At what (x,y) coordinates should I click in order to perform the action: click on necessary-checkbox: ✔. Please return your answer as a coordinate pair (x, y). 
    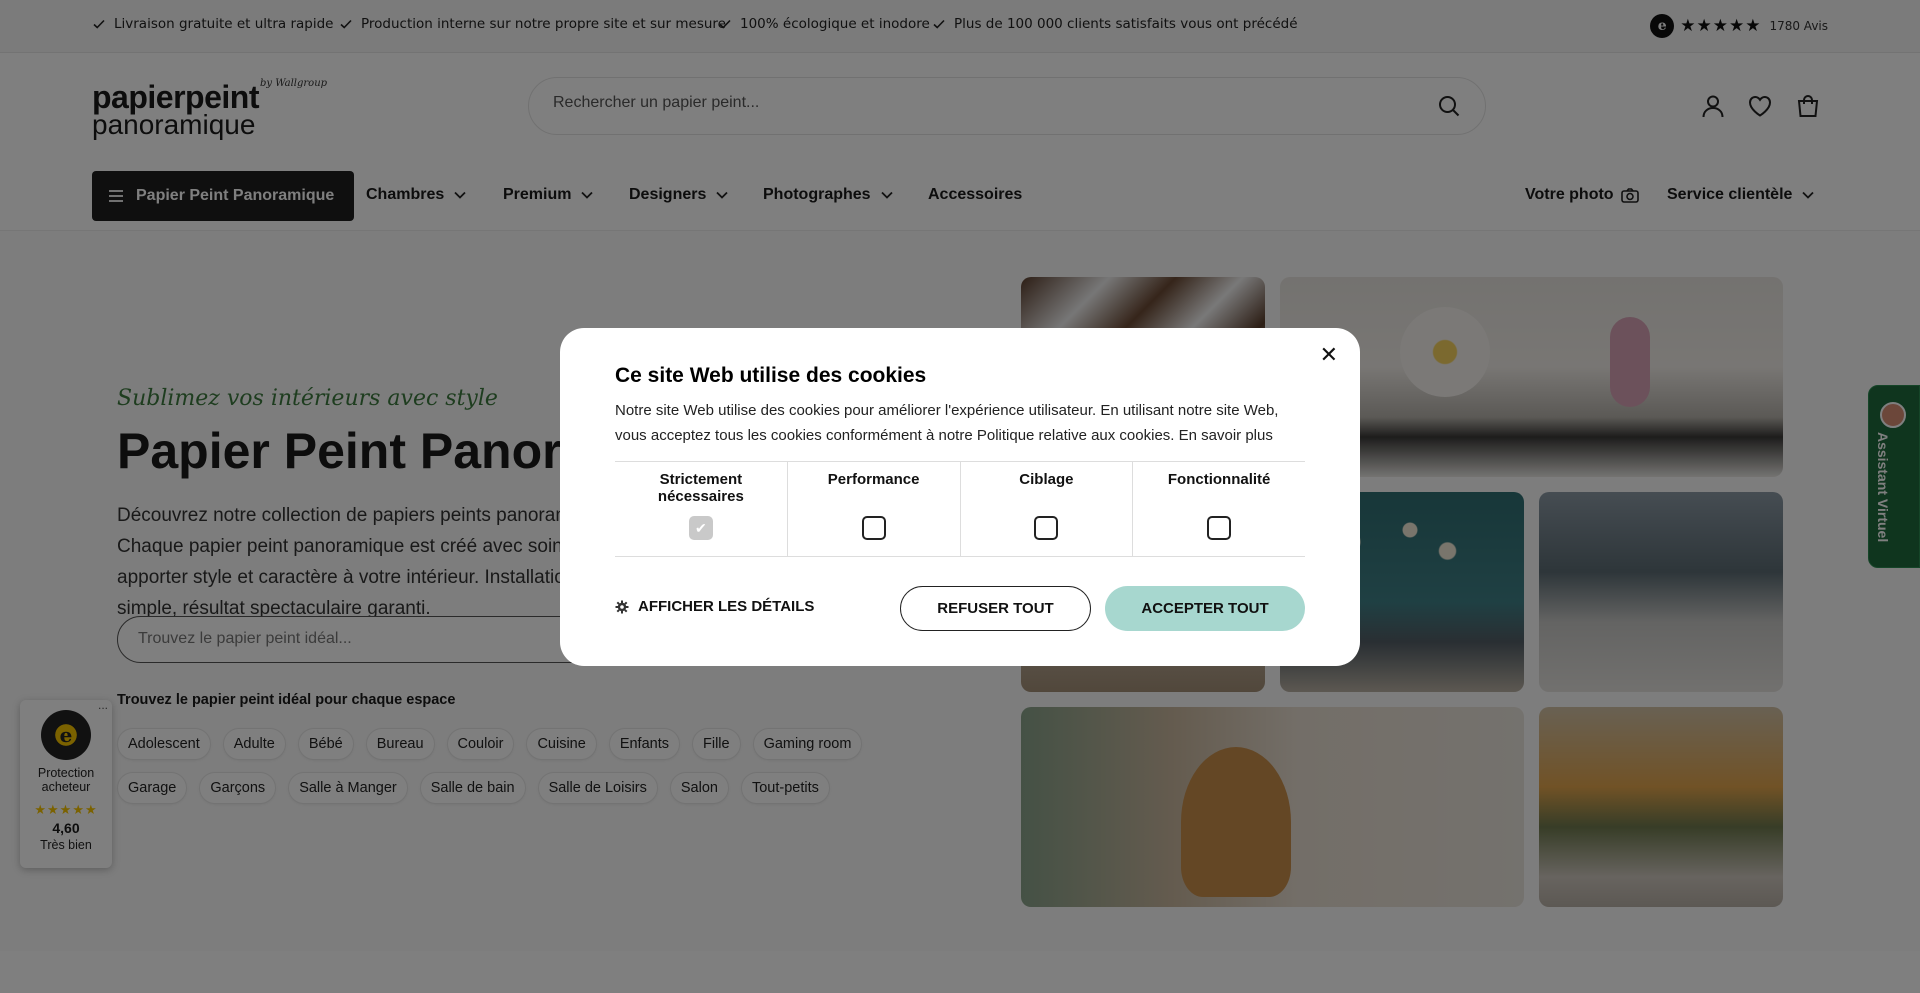
    Looking at the image, I should click on (700, 528).